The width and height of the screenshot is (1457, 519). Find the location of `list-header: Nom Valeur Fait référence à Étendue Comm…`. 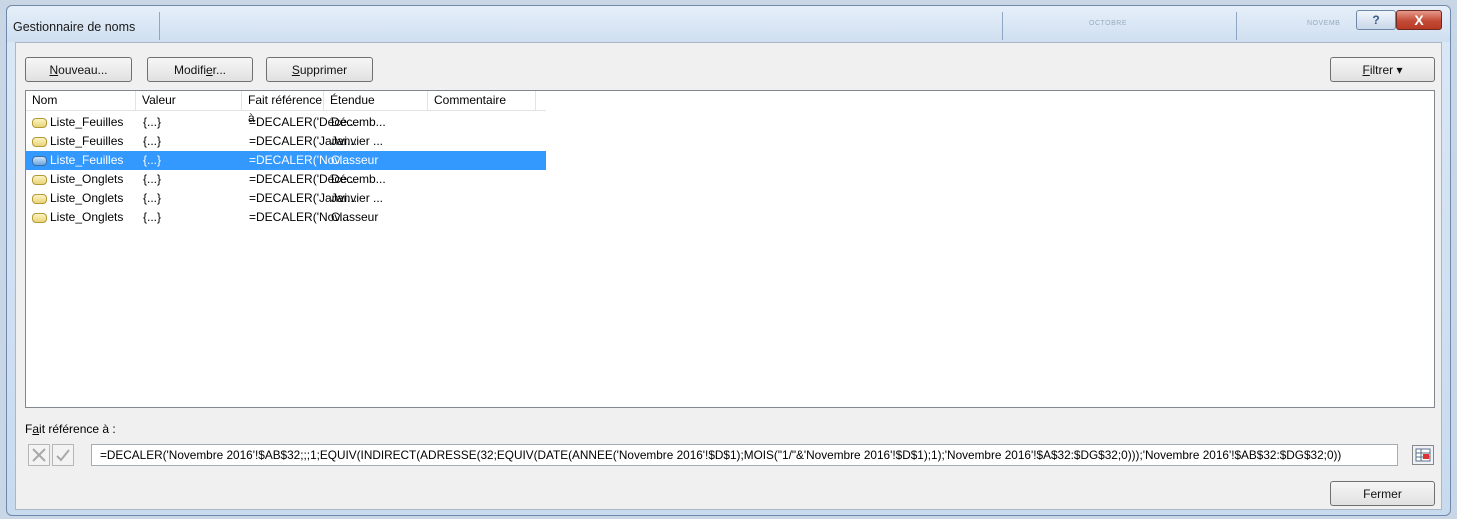

list-header: Nom Valeur Fait référence à Étendue Comm… is located at coordinates (286, 108).